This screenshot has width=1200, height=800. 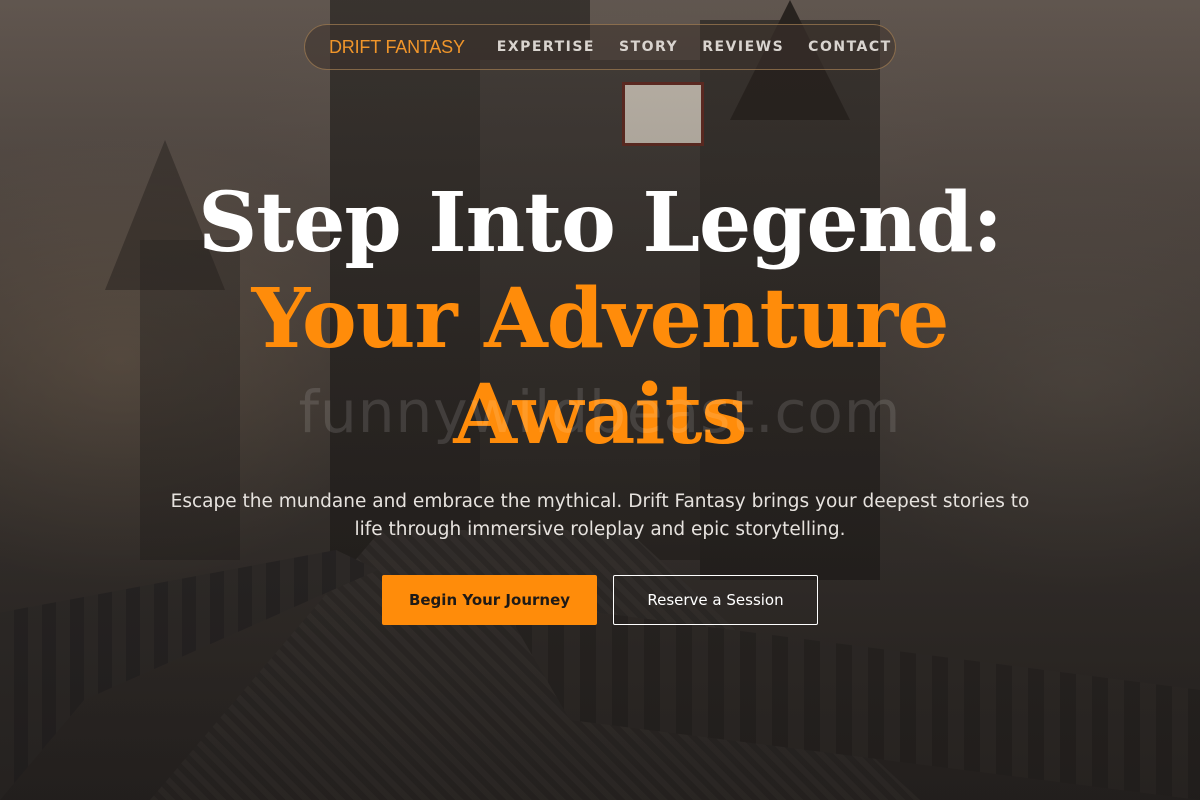 I want to click on brand-logo: DRIFT FANTASY, so click(x=397, y=47).